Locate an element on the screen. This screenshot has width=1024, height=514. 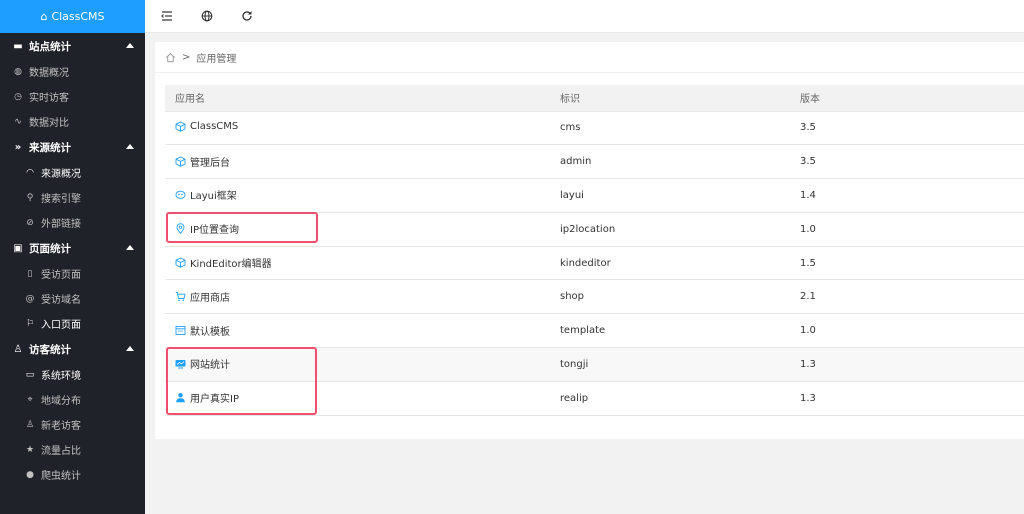
menu-toggle-icon is located at coordinates (166, 16).